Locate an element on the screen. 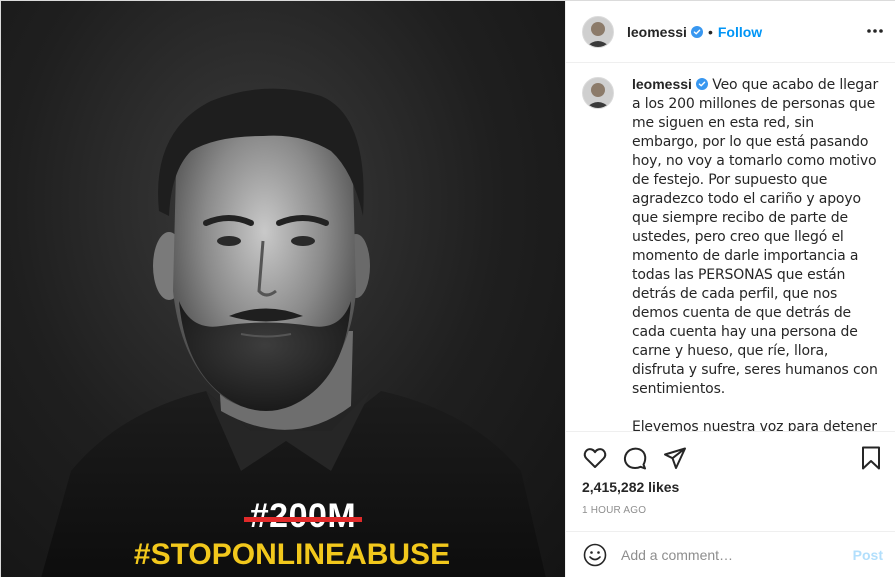  share-icon is located at coordinates (675, 458).